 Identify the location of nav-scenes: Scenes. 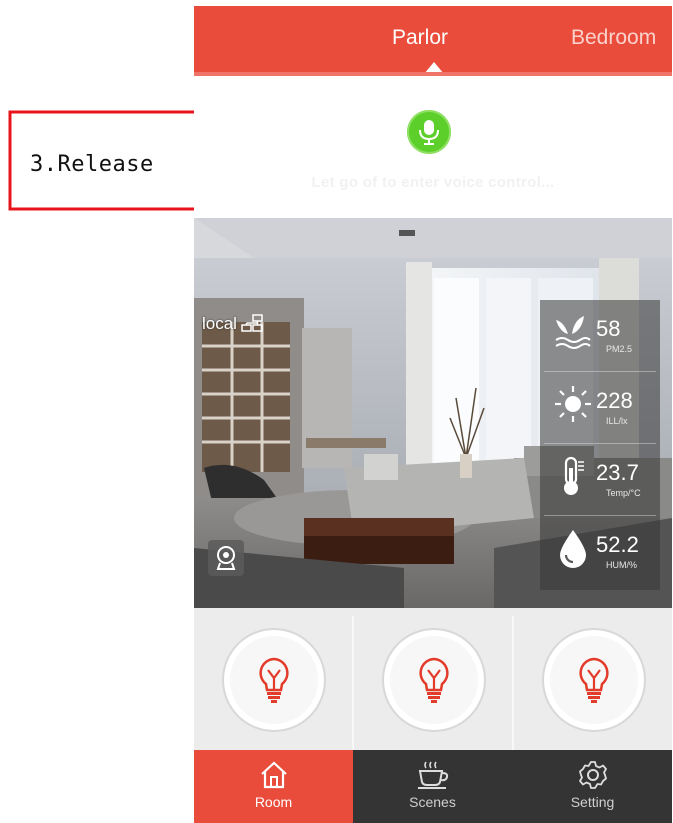
(432, 786).